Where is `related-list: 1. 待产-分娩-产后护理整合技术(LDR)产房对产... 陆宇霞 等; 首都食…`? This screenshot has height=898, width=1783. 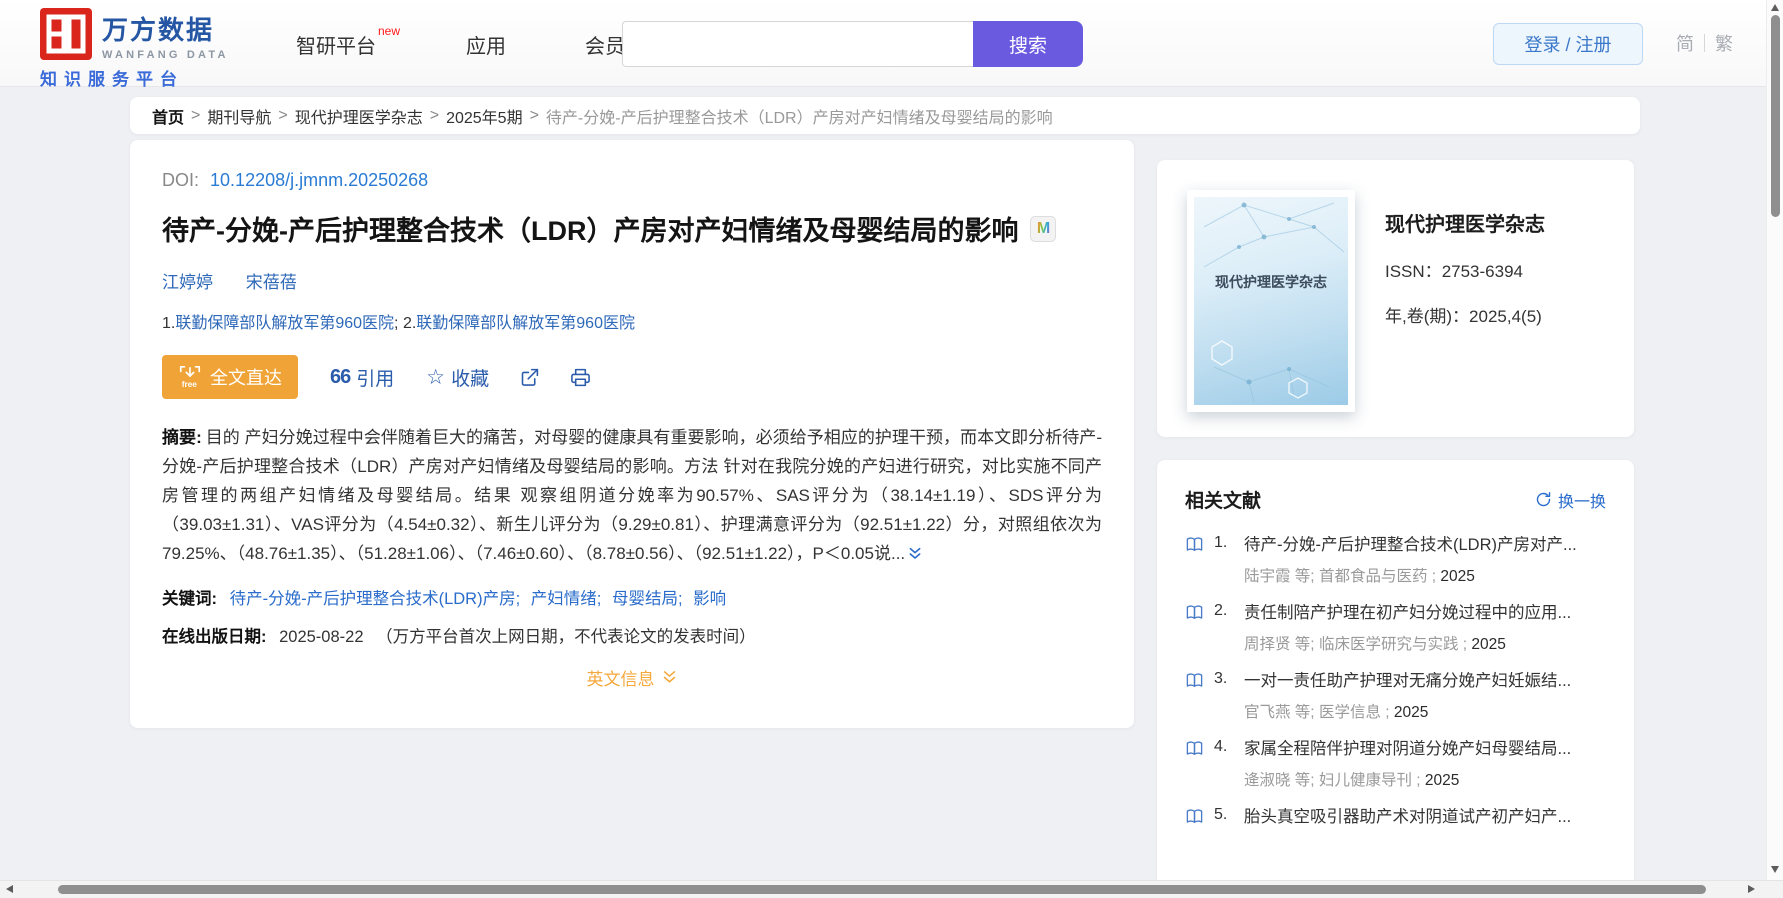 related-list: 1. 待产-分娩-产后护理整合技术(LDR)产房对产... 陆宇霞 等; 首都食… is located at coordinates (1395, 682).